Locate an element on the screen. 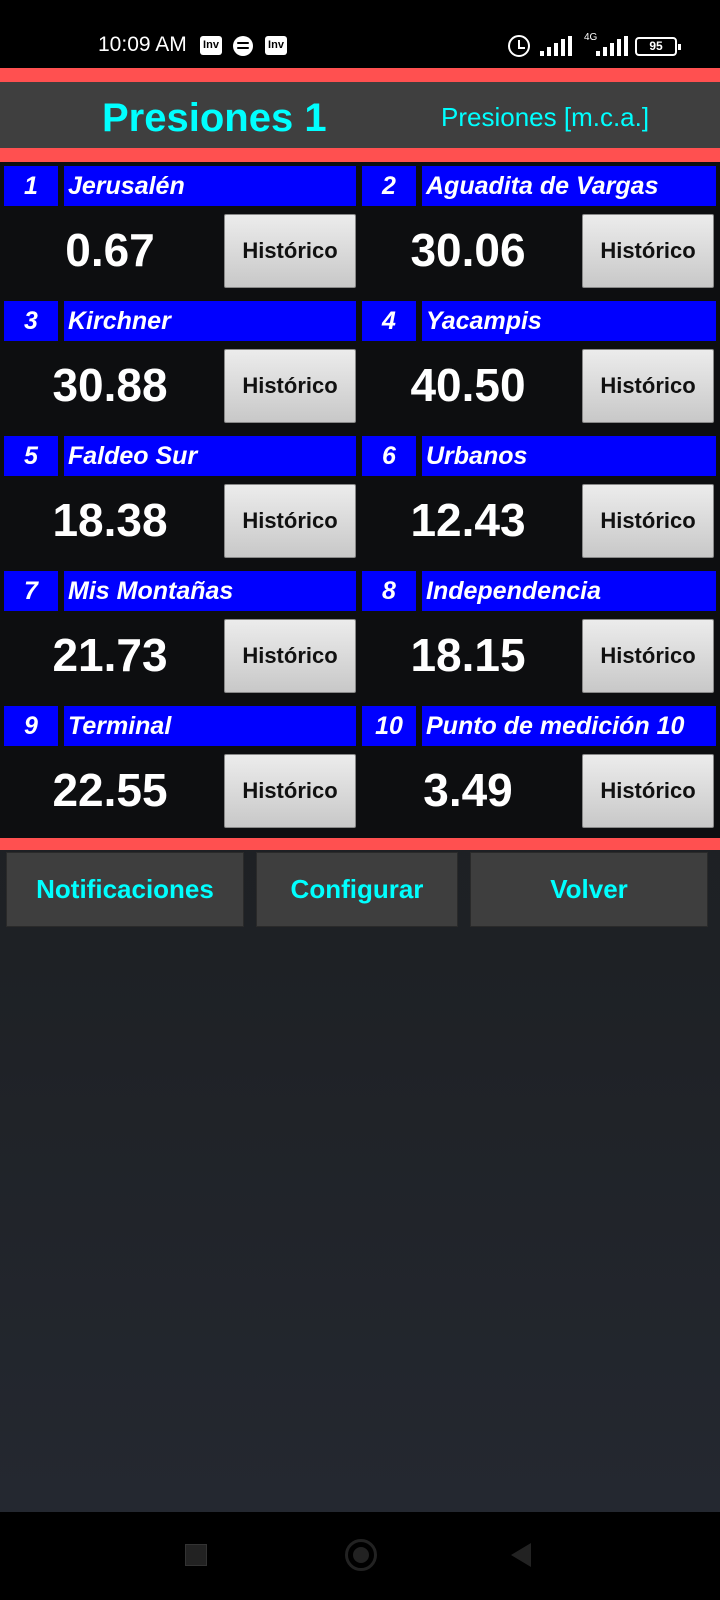 This screenshot has height=1600, width=720. station-card: 8 Independencia 18.15 Histórico is located at coordinates (540, 636).